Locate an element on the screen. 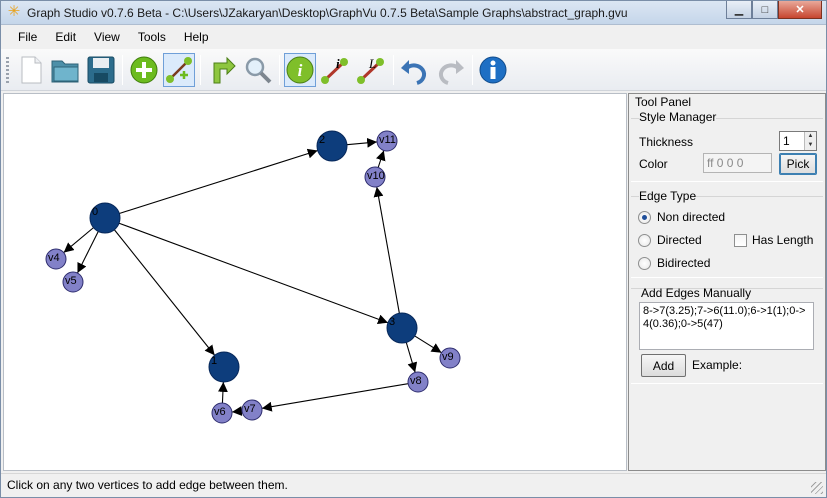  menu-tools: Tools is located at coordinates (152, 37).